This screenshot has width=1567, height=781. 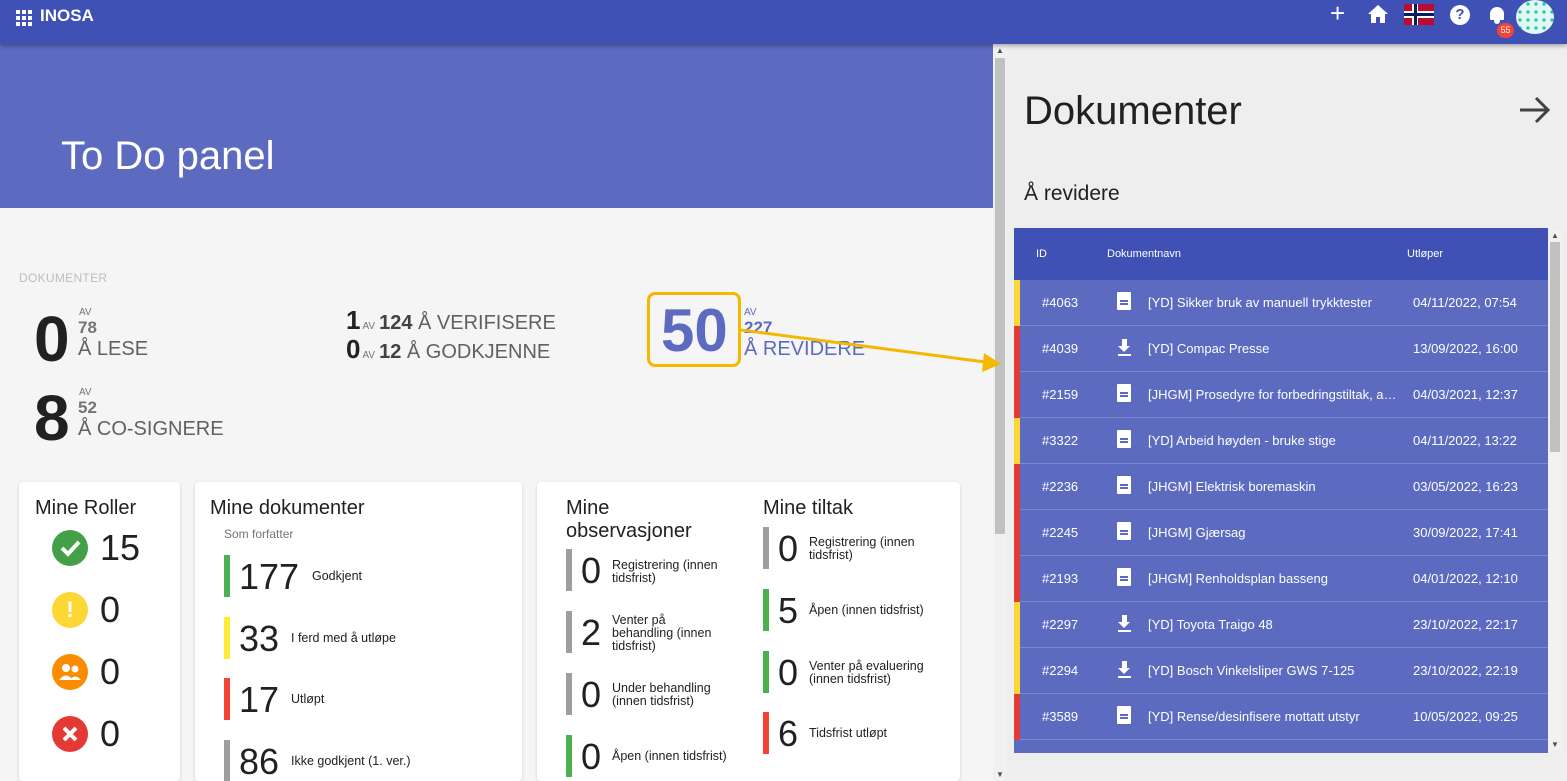 I want to click on cosignere-of: 52, so click(x=87, y=407).